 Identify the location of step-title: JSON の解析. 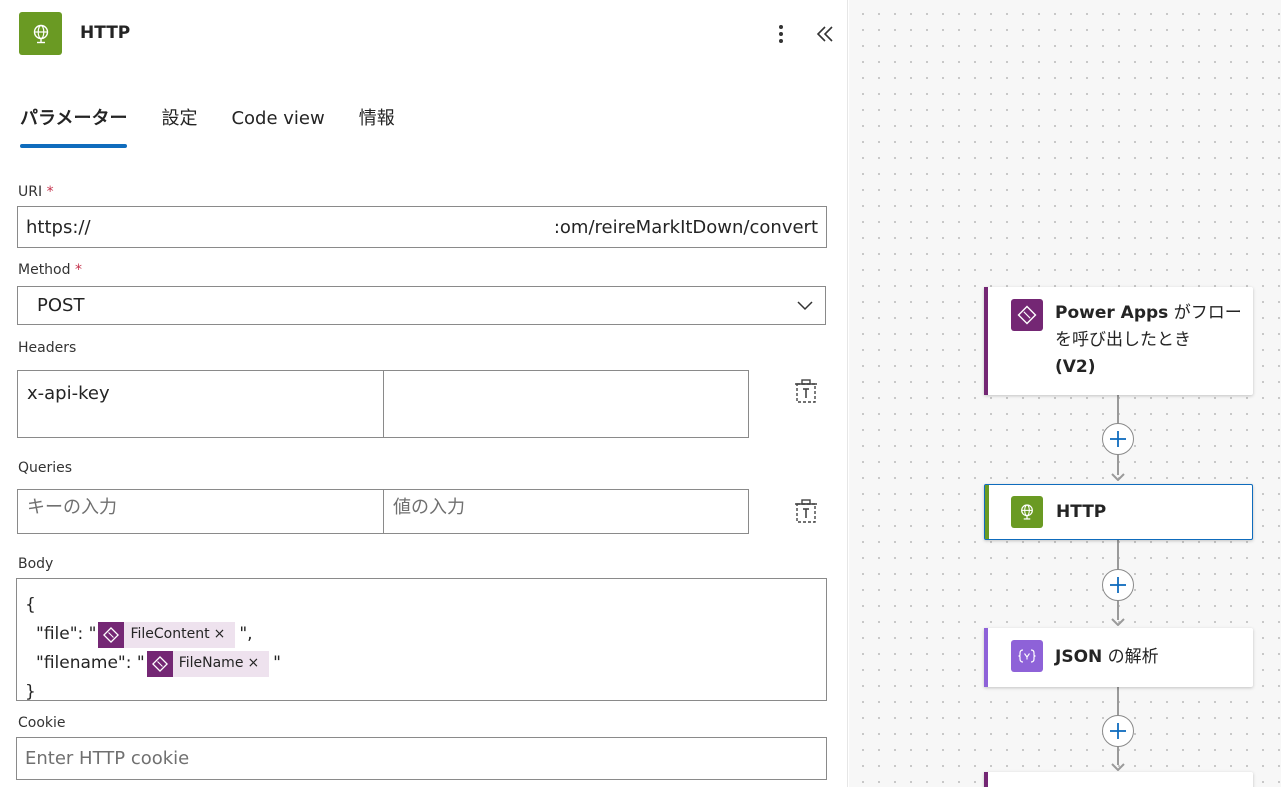
(1107, 657).